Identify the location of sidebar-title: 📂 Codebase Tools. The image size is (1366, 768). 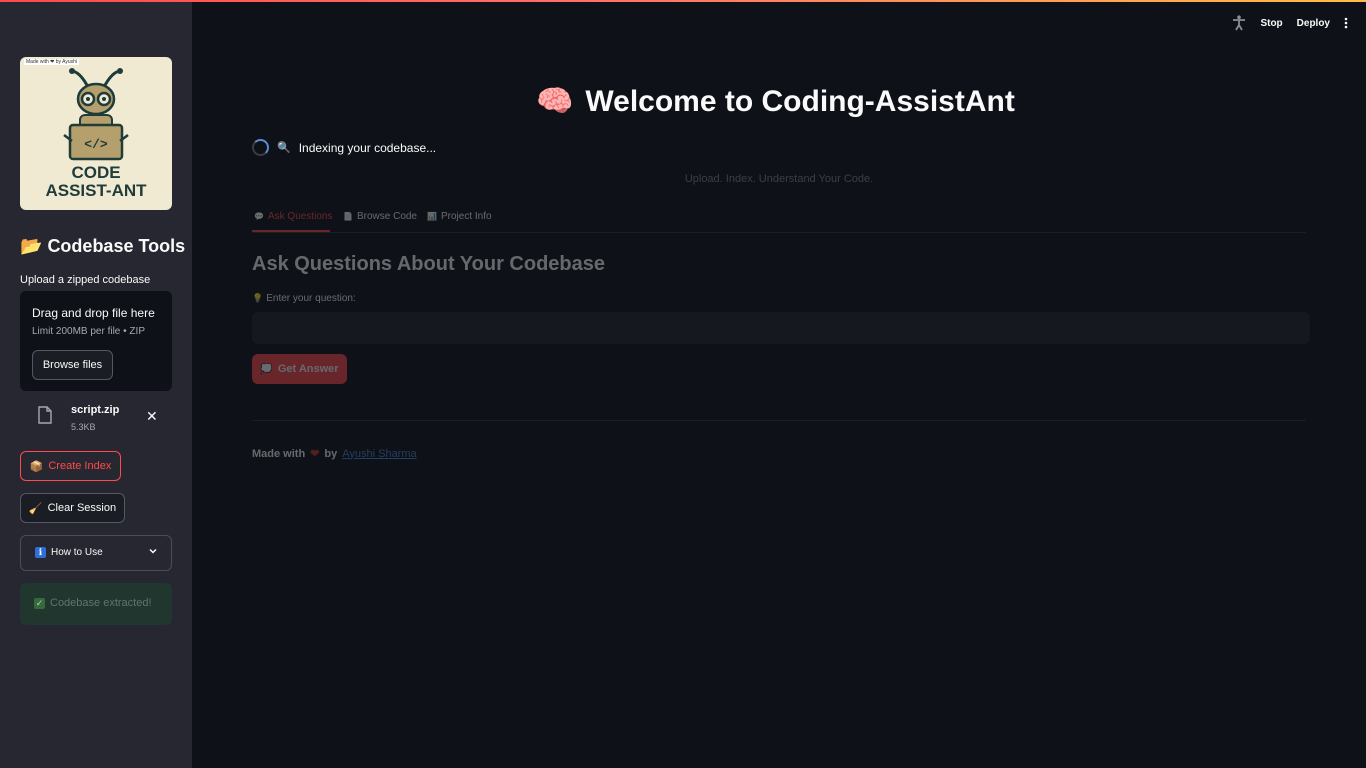
(102, 246).